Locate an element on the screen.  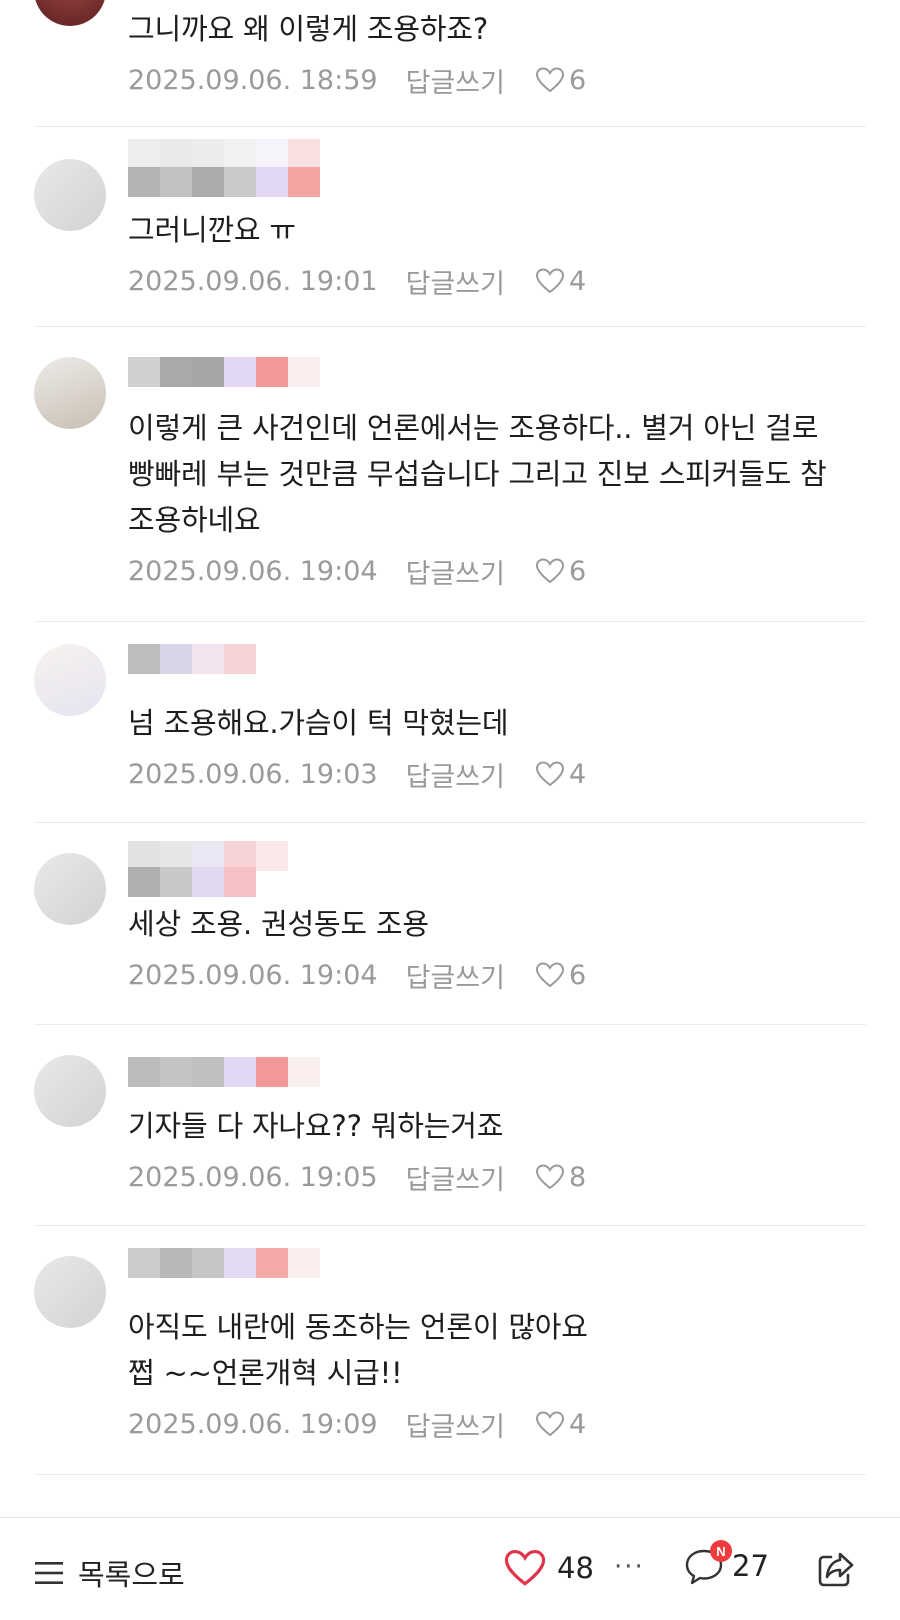
like-button: 8 is located at coordinates (560, 1177).